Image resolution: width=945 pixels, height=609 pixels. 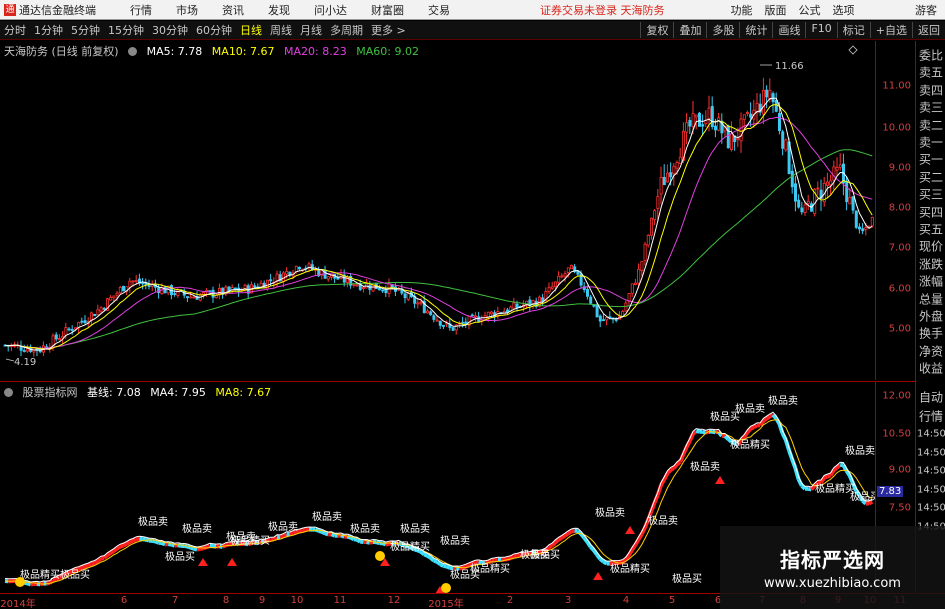 What do you see at coordinates (439, 10) in the screenshot?
I see `menu-trade: 交易` at bounding box center [439, 10].